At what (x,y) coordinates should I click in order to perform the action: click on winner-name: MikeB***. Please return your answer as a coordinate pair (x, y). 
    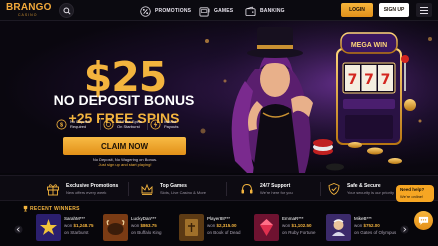
    Looking at the image, I should click on (363, 218).